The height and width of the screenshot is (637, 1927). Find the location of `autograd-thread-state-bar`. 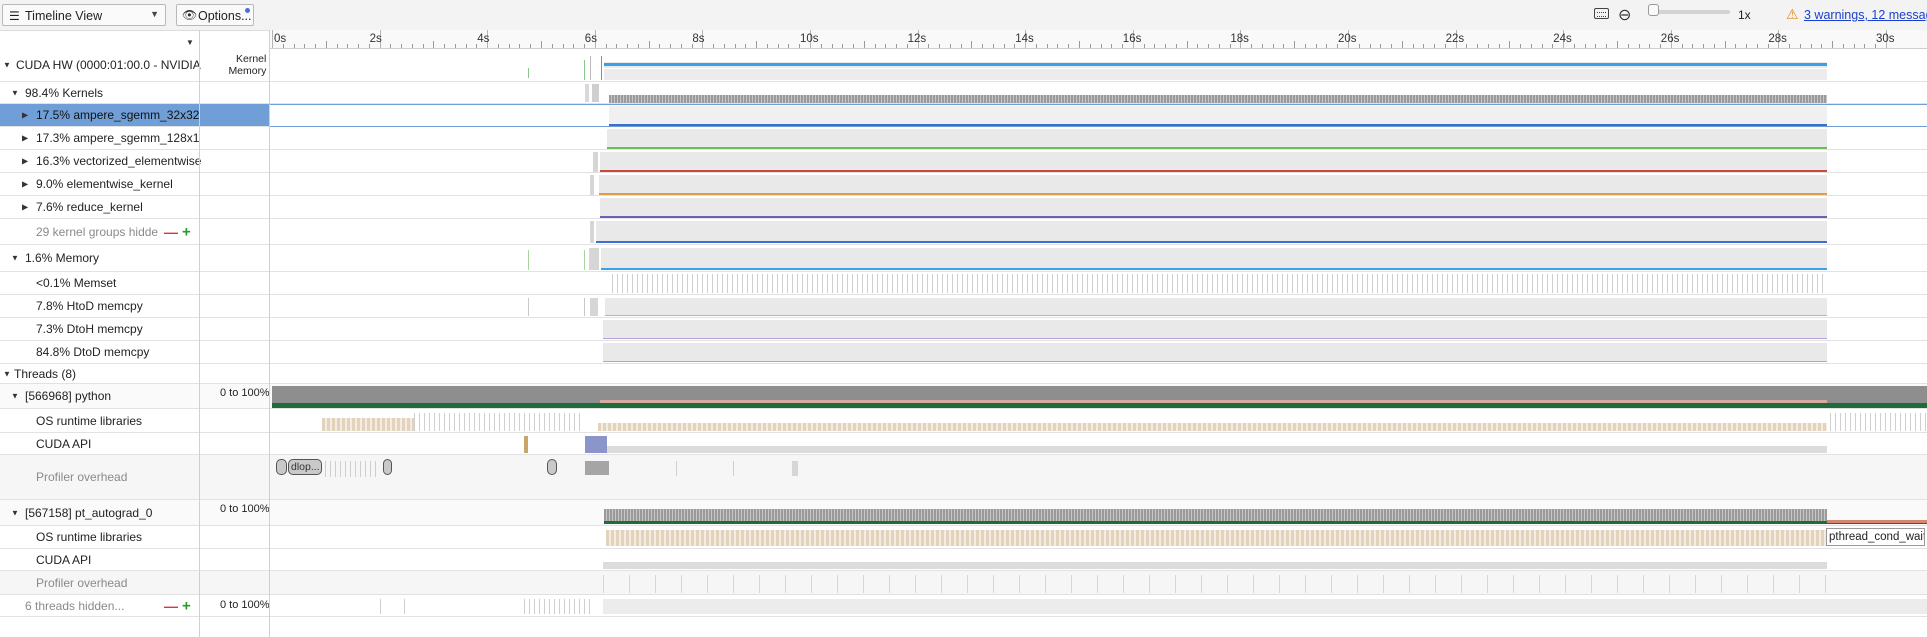

autograd-thread-state-bar is located at coordinates (1265, 522).